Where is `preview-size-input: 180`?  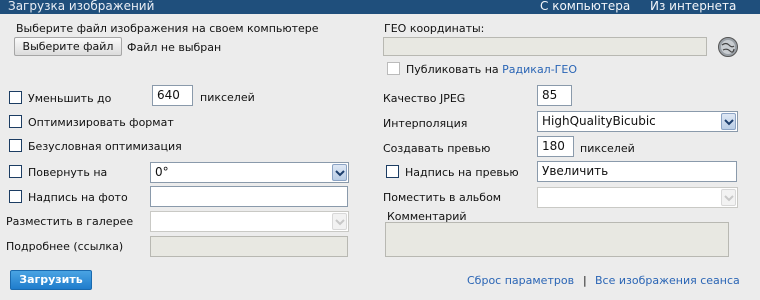 preview-size-input: 180 is located at coordinates (555, 146).